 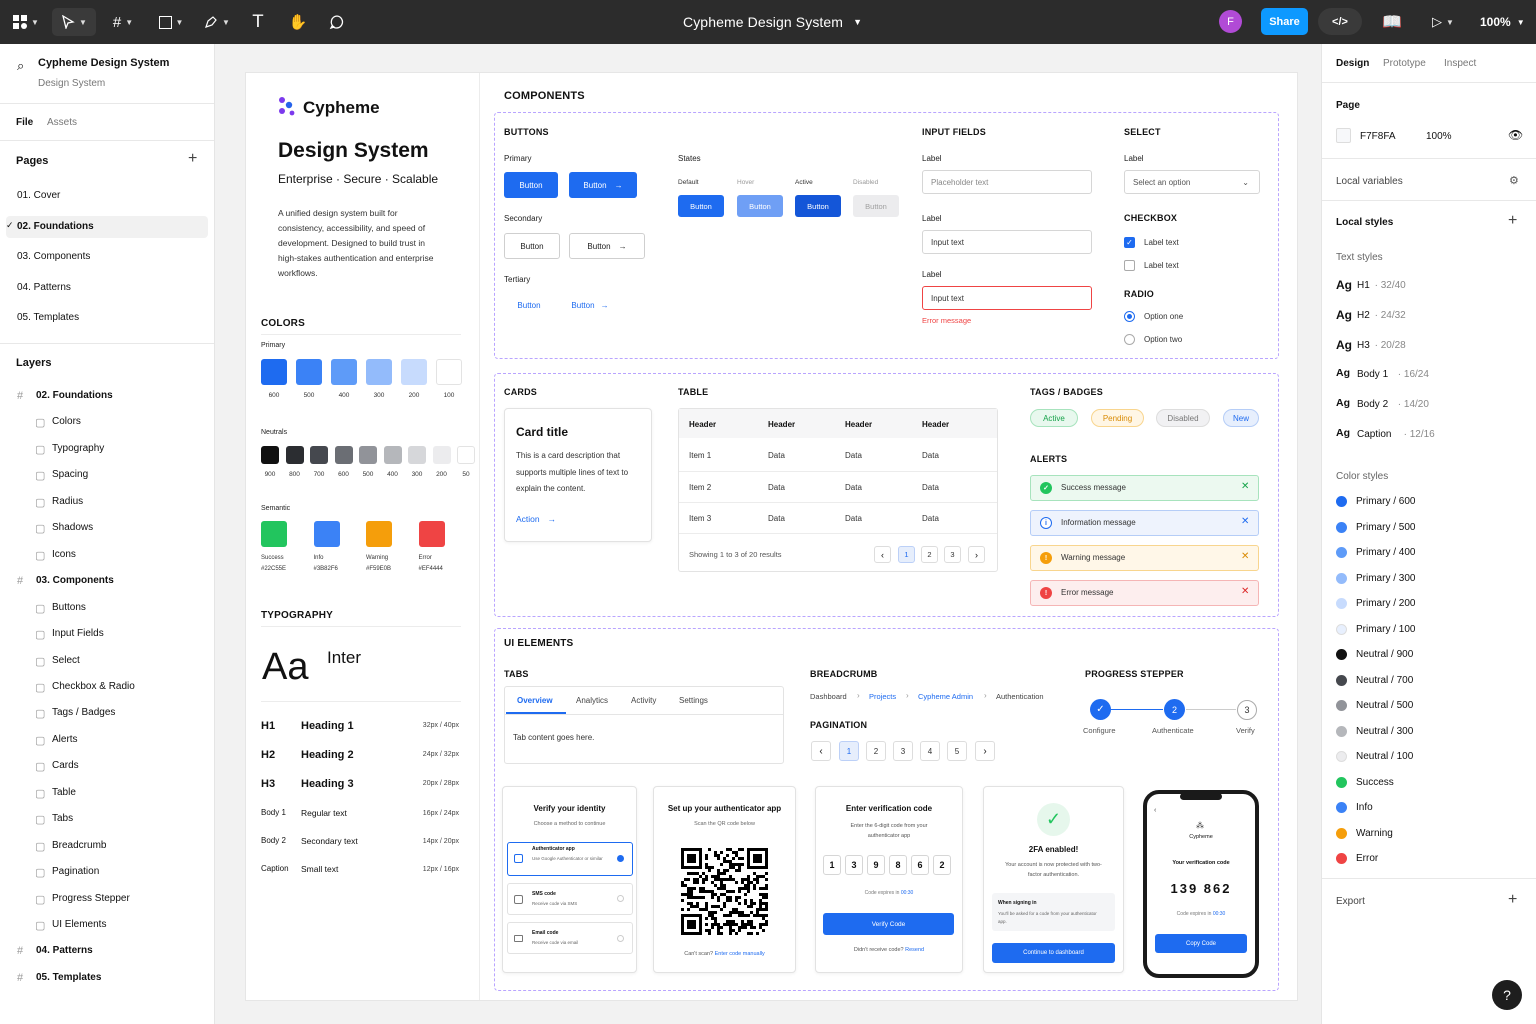 What do you see at coordinates (536, 519) in the screenshot?
I see `card-action-link: Action →` at bounding box center [536, 519].